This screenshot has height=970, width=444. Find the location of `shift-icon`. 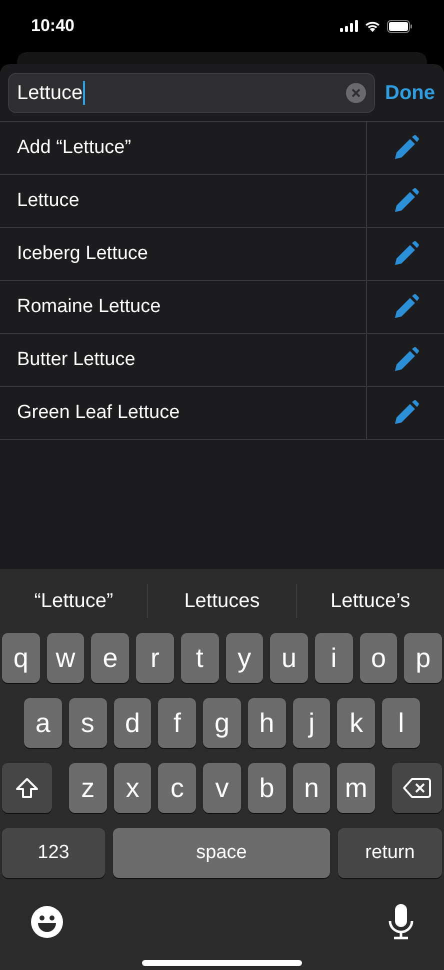

shift-icon is located at coordinates (27, 788).